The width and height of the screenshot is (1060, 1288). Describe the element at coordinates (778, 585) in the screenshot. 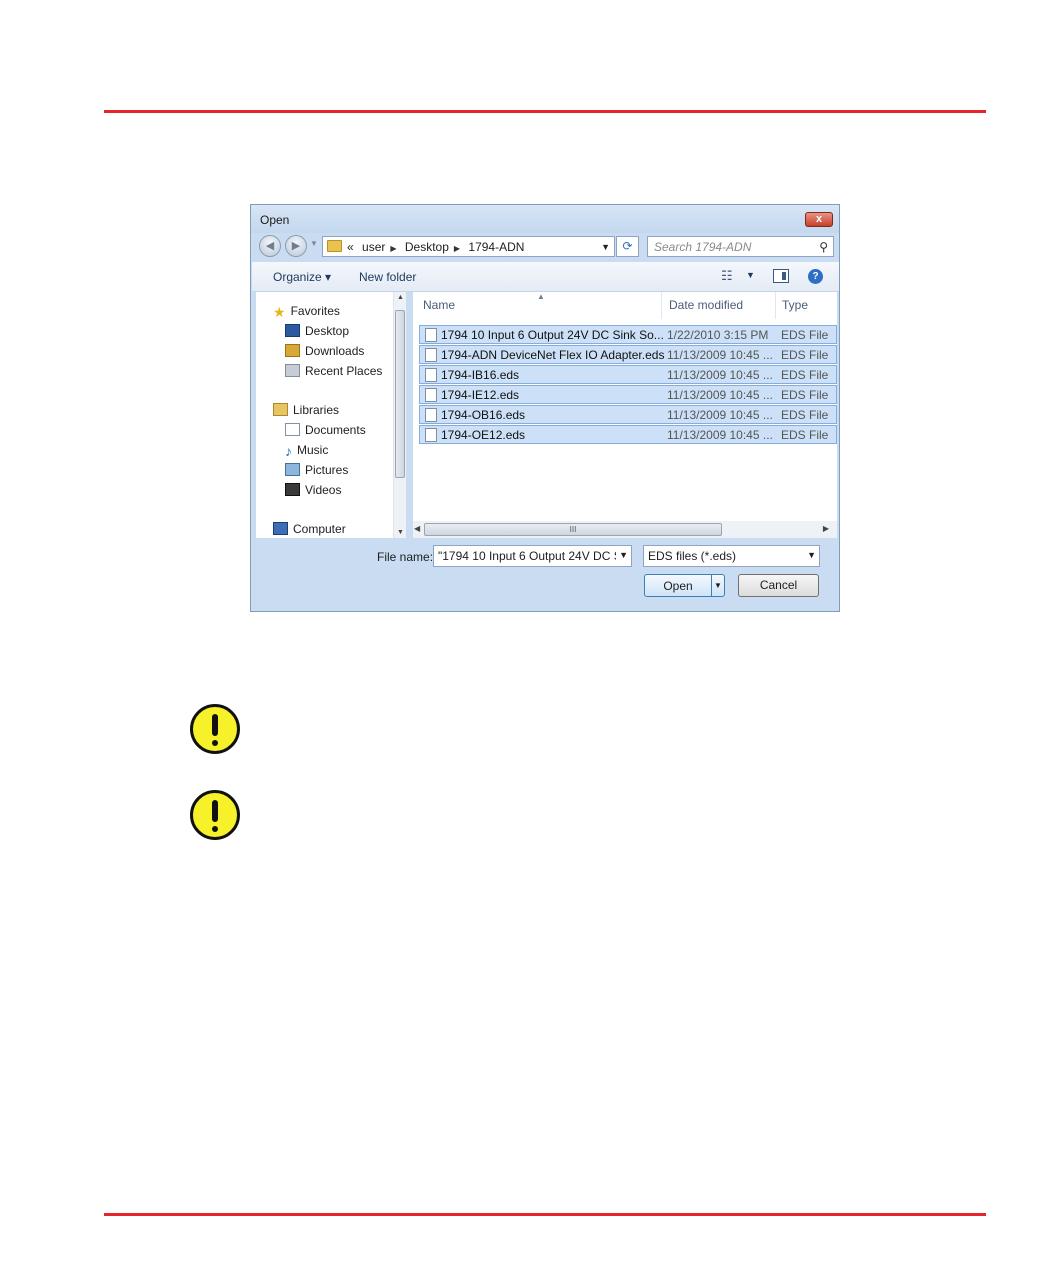

I see `cancel-button: Cancel` at that location.